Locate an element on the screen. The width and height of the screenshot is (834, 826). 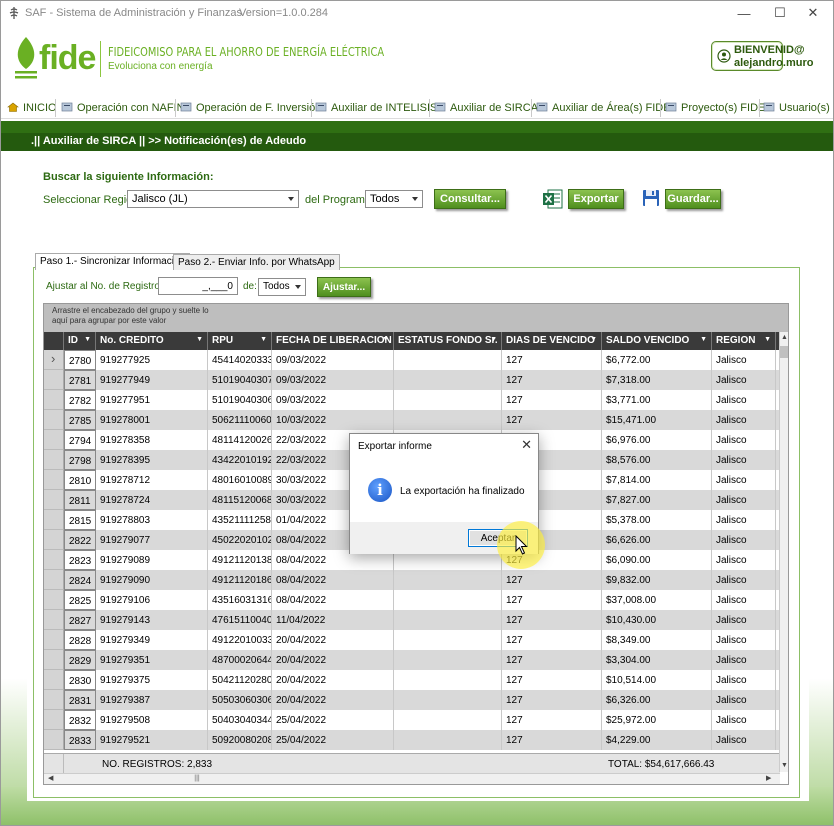
table-cell: 09/03/2022 is located at coordinates (333, 380).